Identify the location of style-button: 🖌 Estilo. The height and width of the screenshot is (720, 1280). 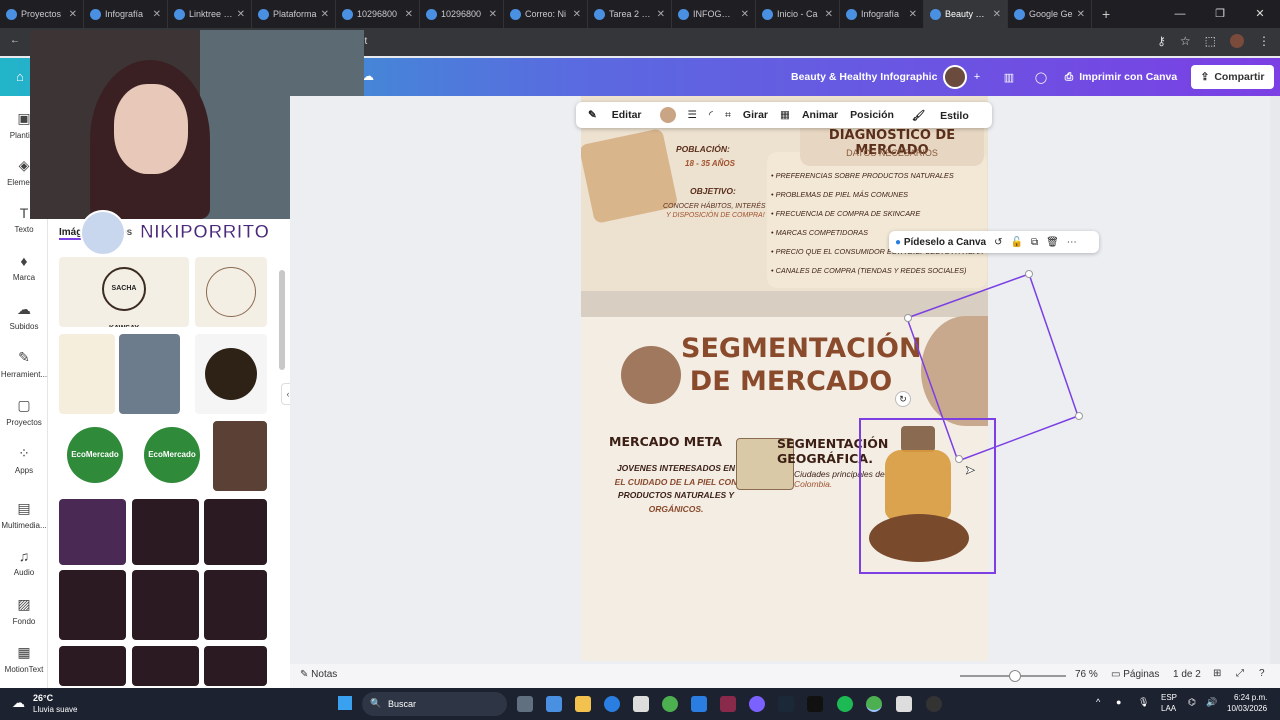
(940, 115).